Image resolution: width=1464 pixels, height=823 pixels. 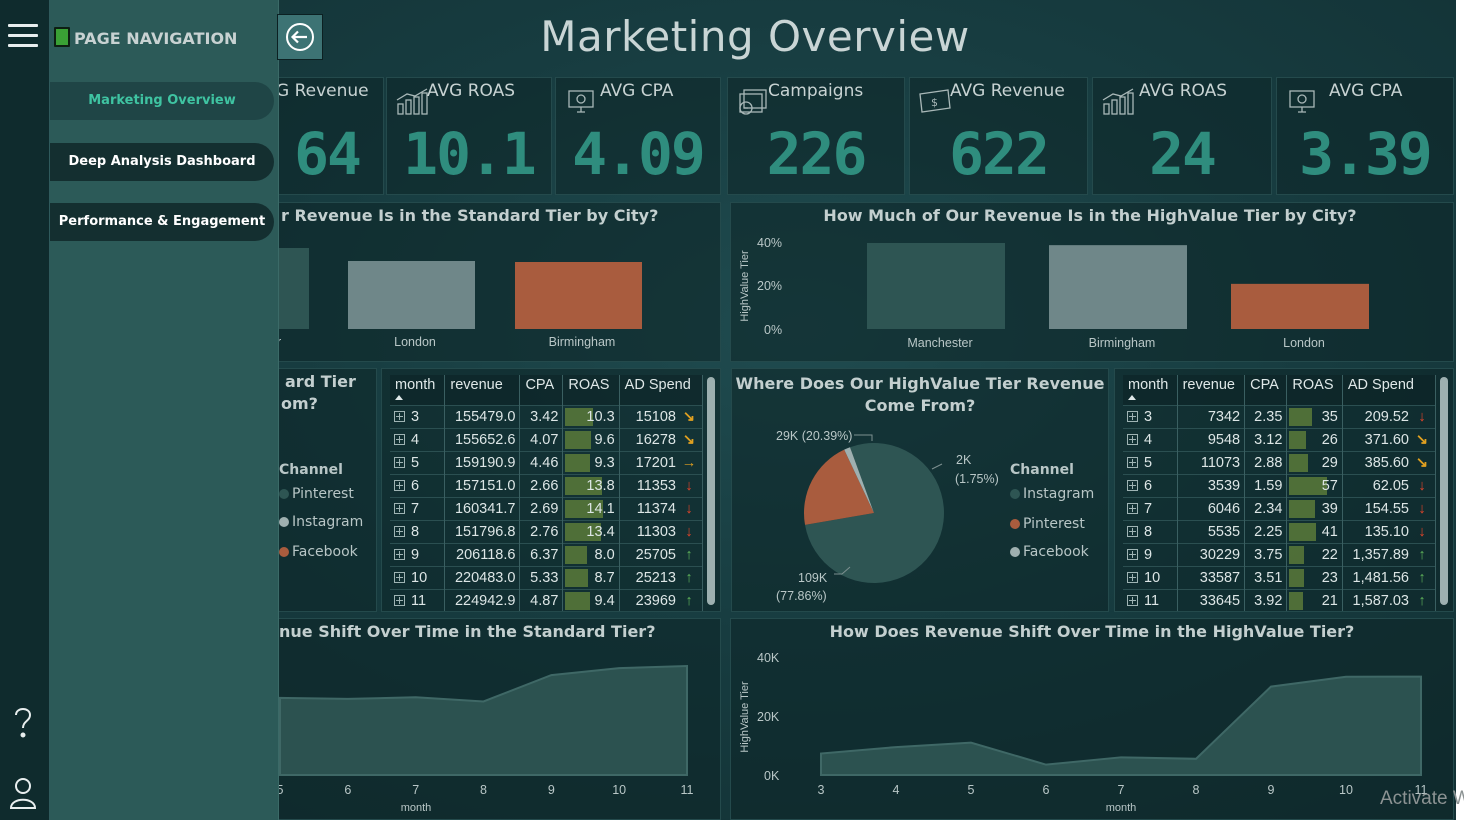 What do you see at coordinates (547, 463) in the screenshot?
I see `table-row: 5 159190.9 4.46 9.3 17201 →` at bounding box center [547, 463].